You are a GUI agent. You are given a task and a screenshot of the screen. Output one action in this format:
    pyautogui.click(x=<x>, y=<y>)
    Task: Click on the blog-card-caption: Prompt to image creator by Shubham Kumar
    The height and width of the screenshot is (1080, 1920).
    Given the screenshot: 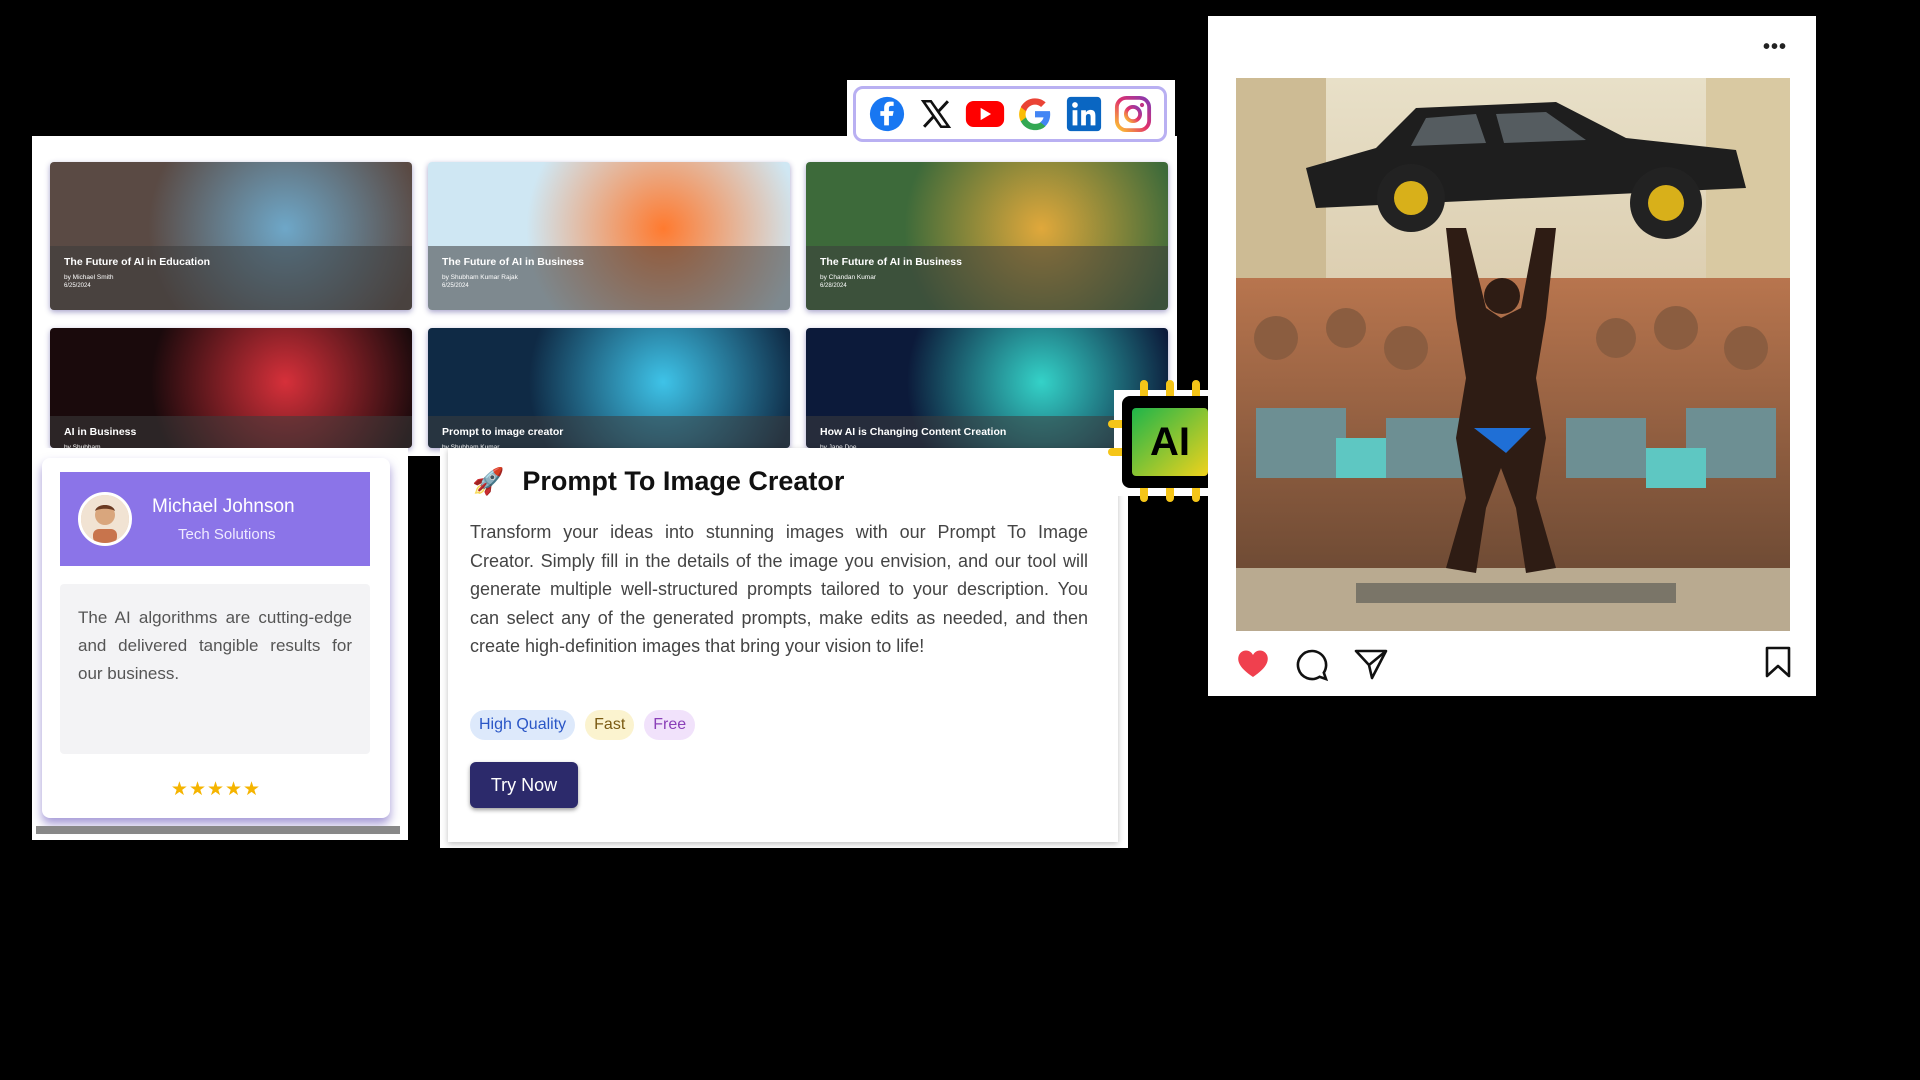 What is the action you would take?
    pyautogui.click(x=609, y=432)
    